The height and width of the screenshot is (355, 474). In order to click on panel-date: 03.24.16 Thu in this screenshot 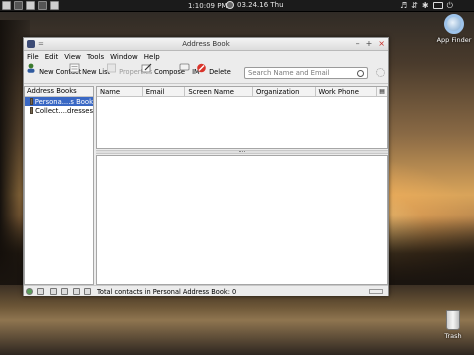, I will do `click(255, 5)`.